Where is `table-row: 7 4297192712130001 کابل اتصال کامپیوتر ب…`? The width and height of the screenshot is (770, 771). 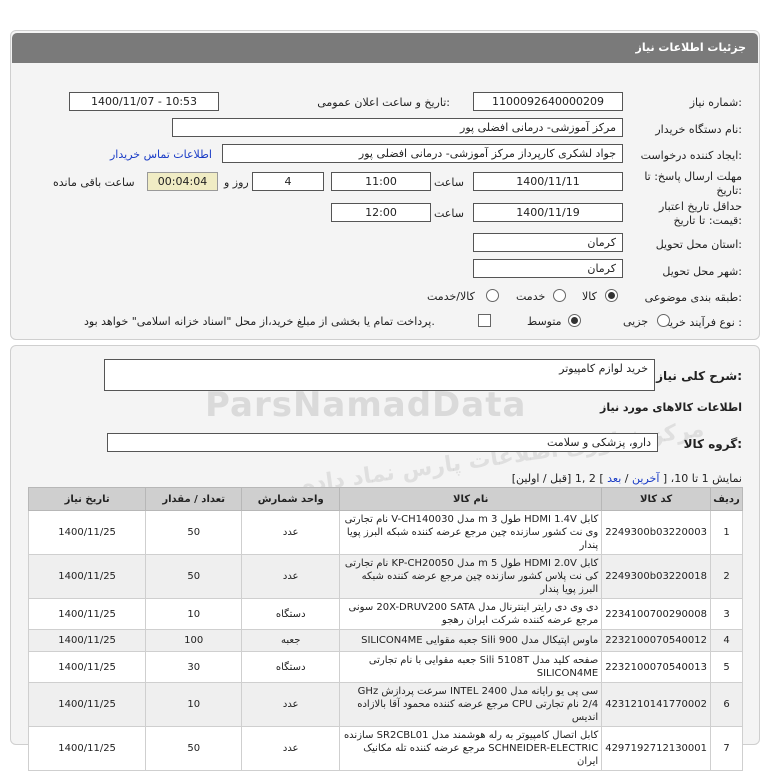 table-row: 7 4297192712130001 کابل اتصال کامپیوتر ب… is located at coordinates (385, 748).